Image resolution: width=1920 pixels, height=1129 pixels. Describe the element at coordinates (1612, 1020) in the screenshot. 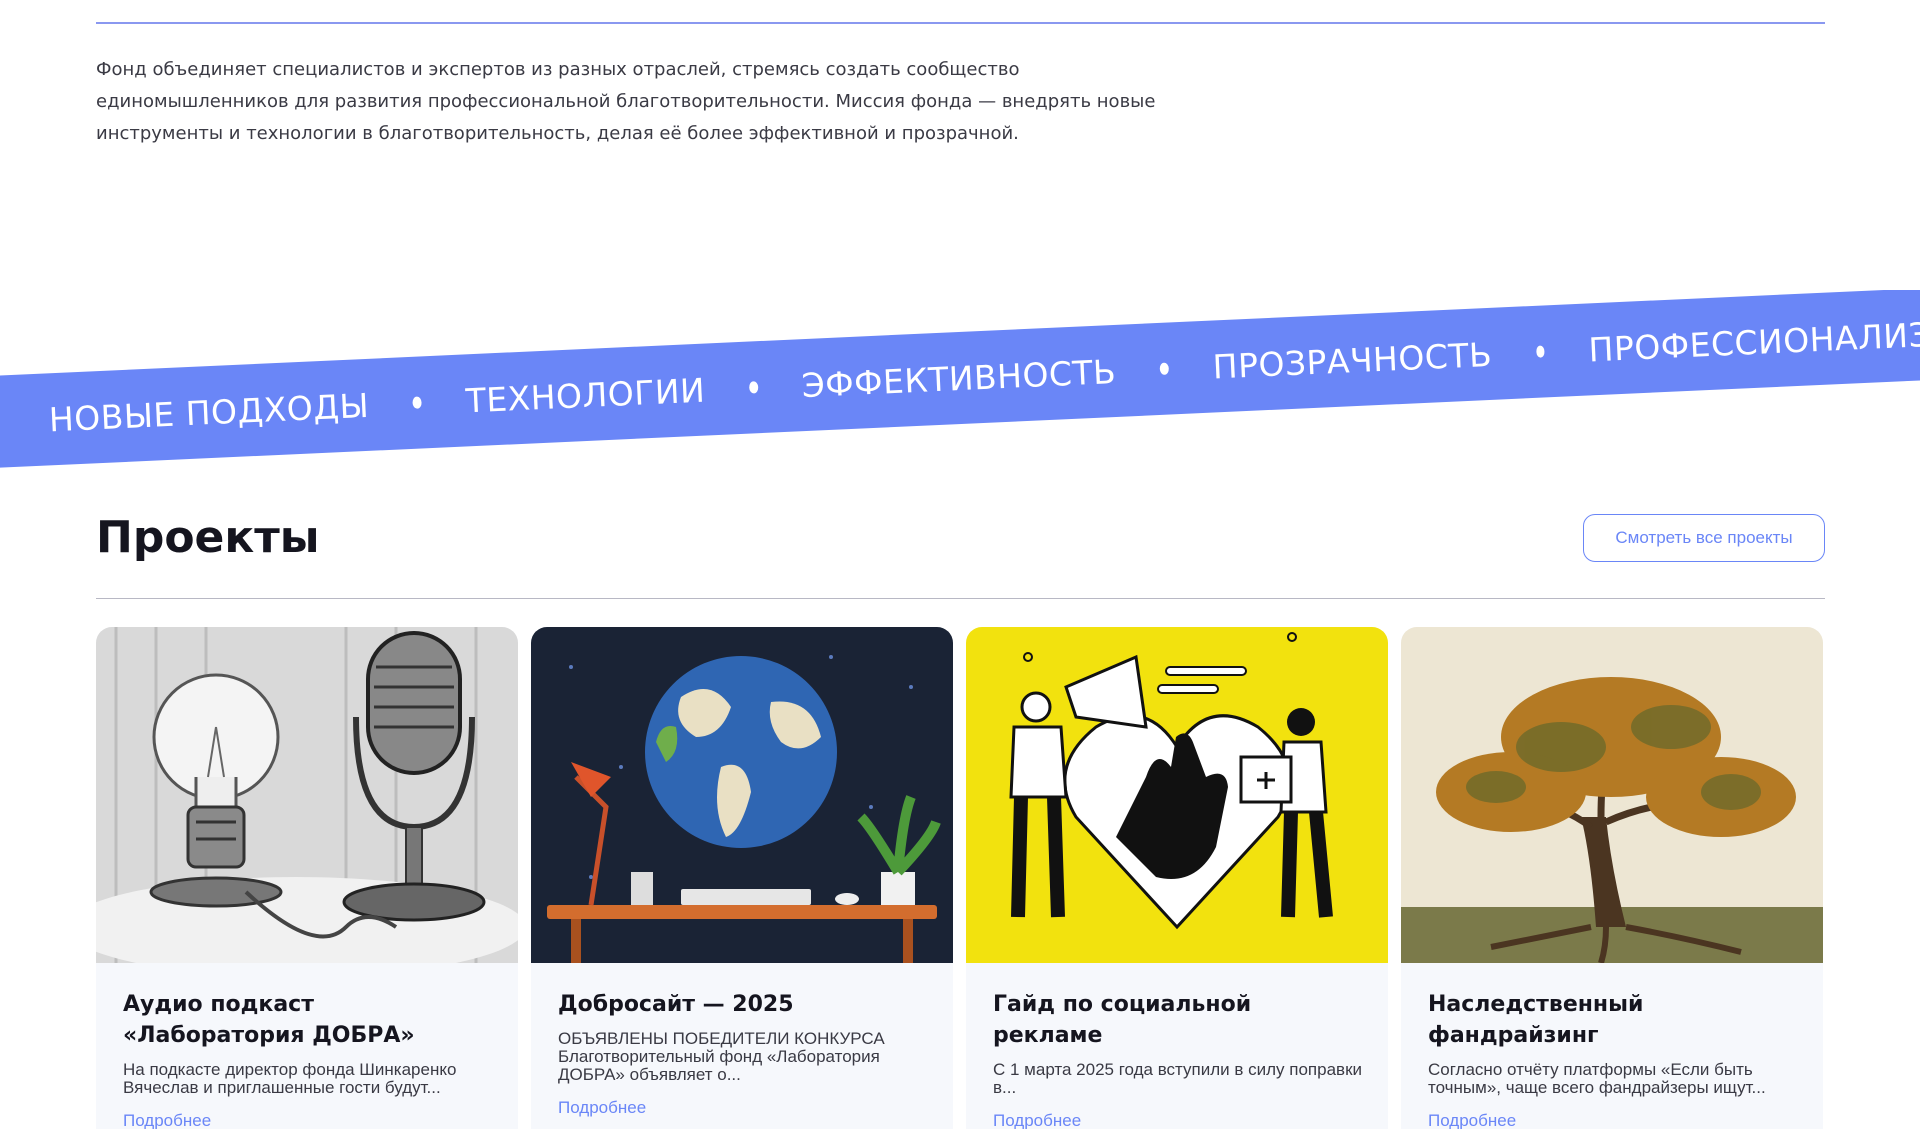

I see `project-title: Наследственный фандрайзинг` at that location.